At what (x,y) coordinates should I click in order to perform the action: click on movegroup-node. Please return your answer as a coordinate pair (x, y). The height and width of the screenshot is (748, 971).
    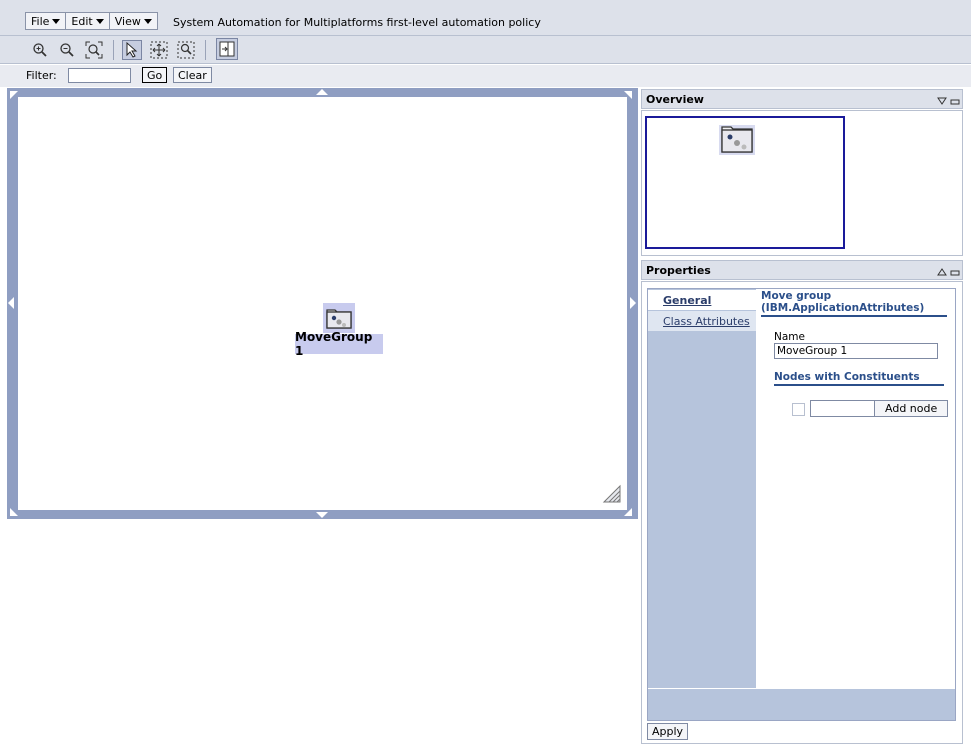
    Looking at the image, I should click on (339, 318).